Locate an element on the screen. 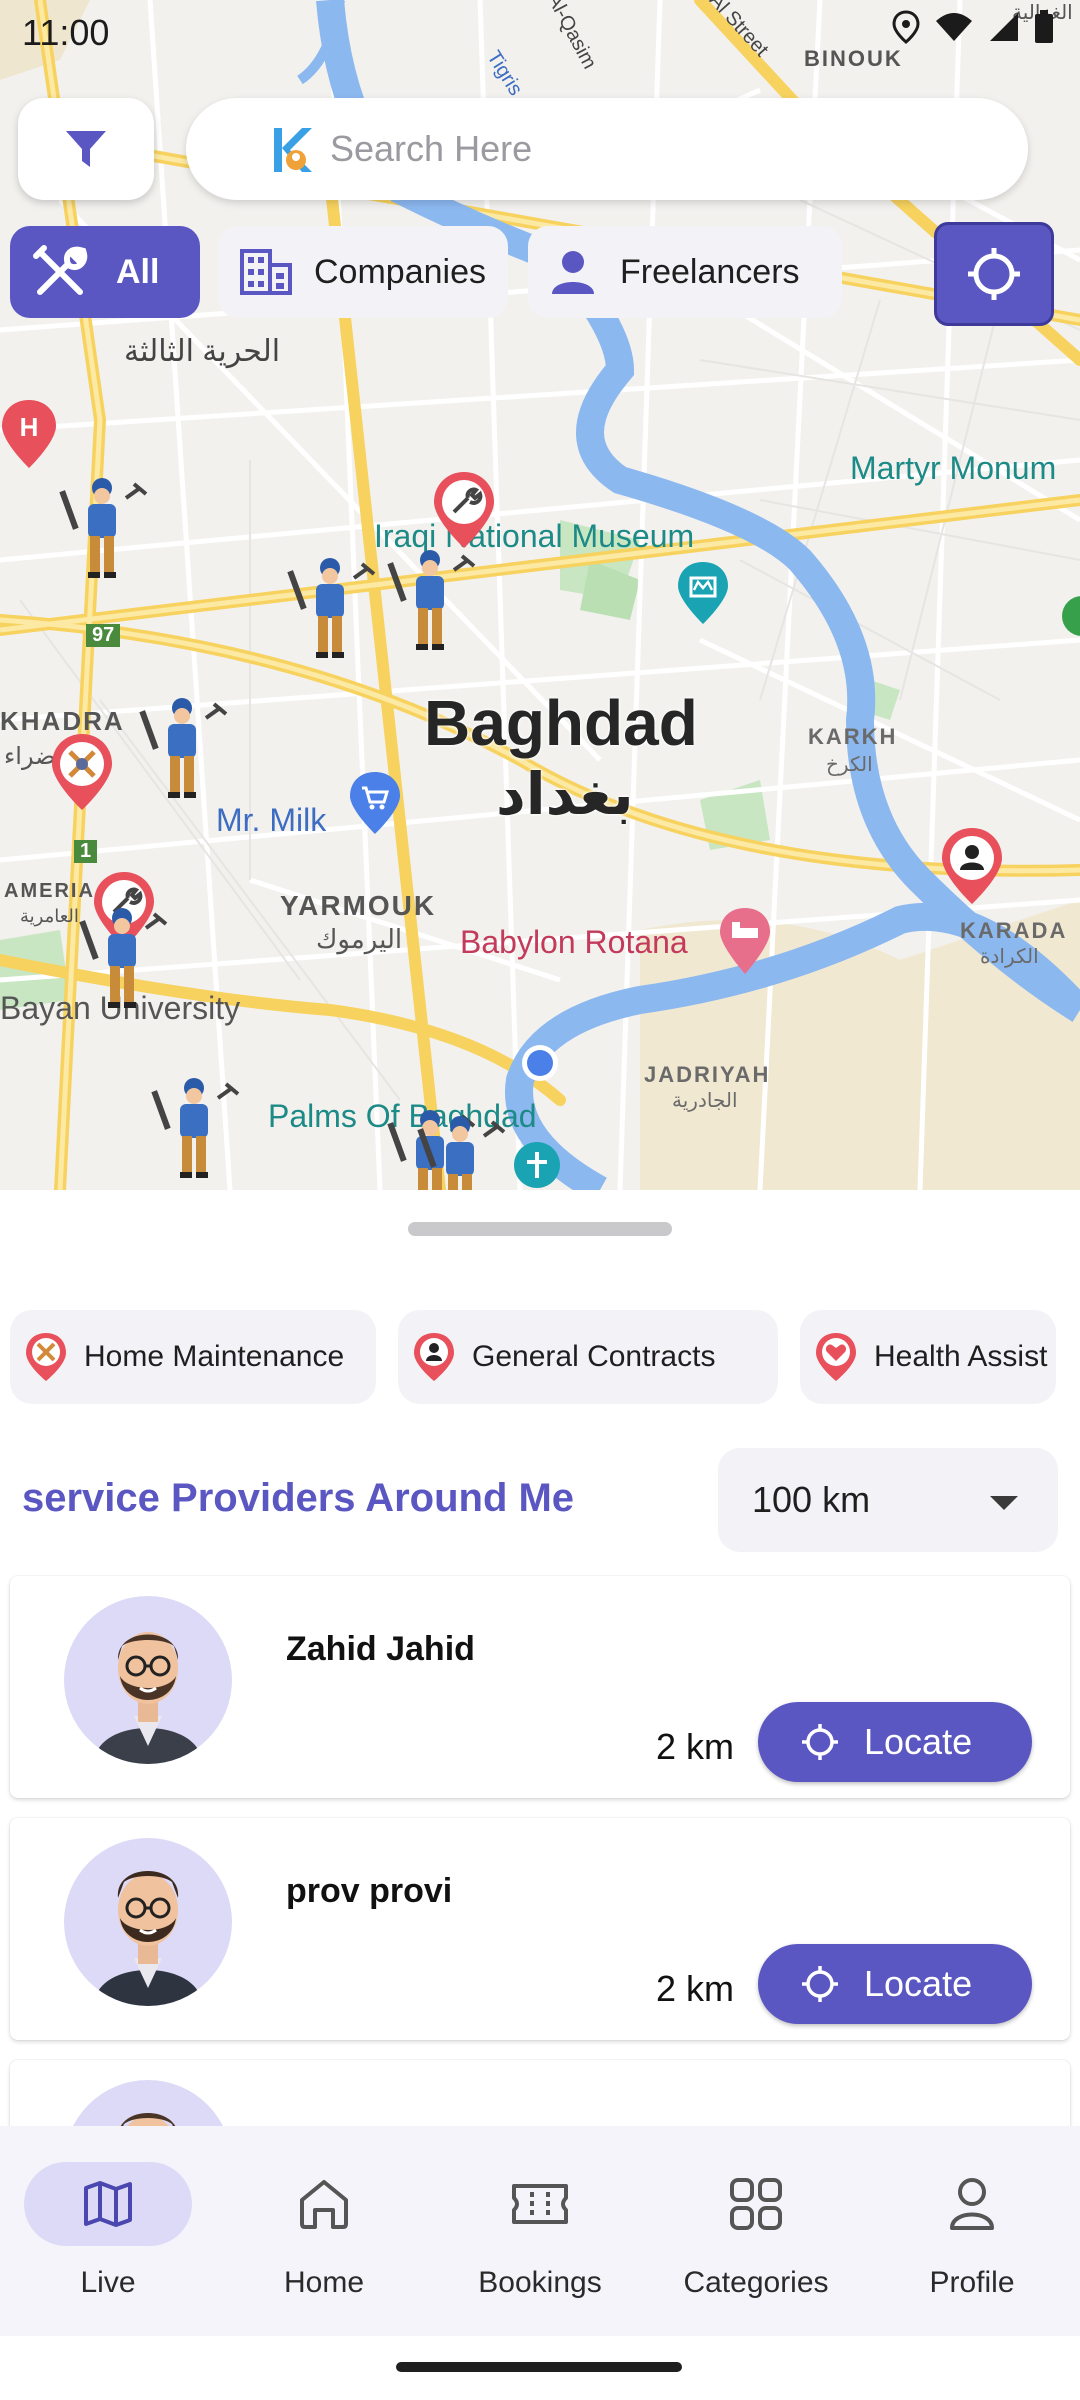 The image size is (1080, 2400). filter-chip-freelancers-label: Freelancers is located at coordinates (710, 271).